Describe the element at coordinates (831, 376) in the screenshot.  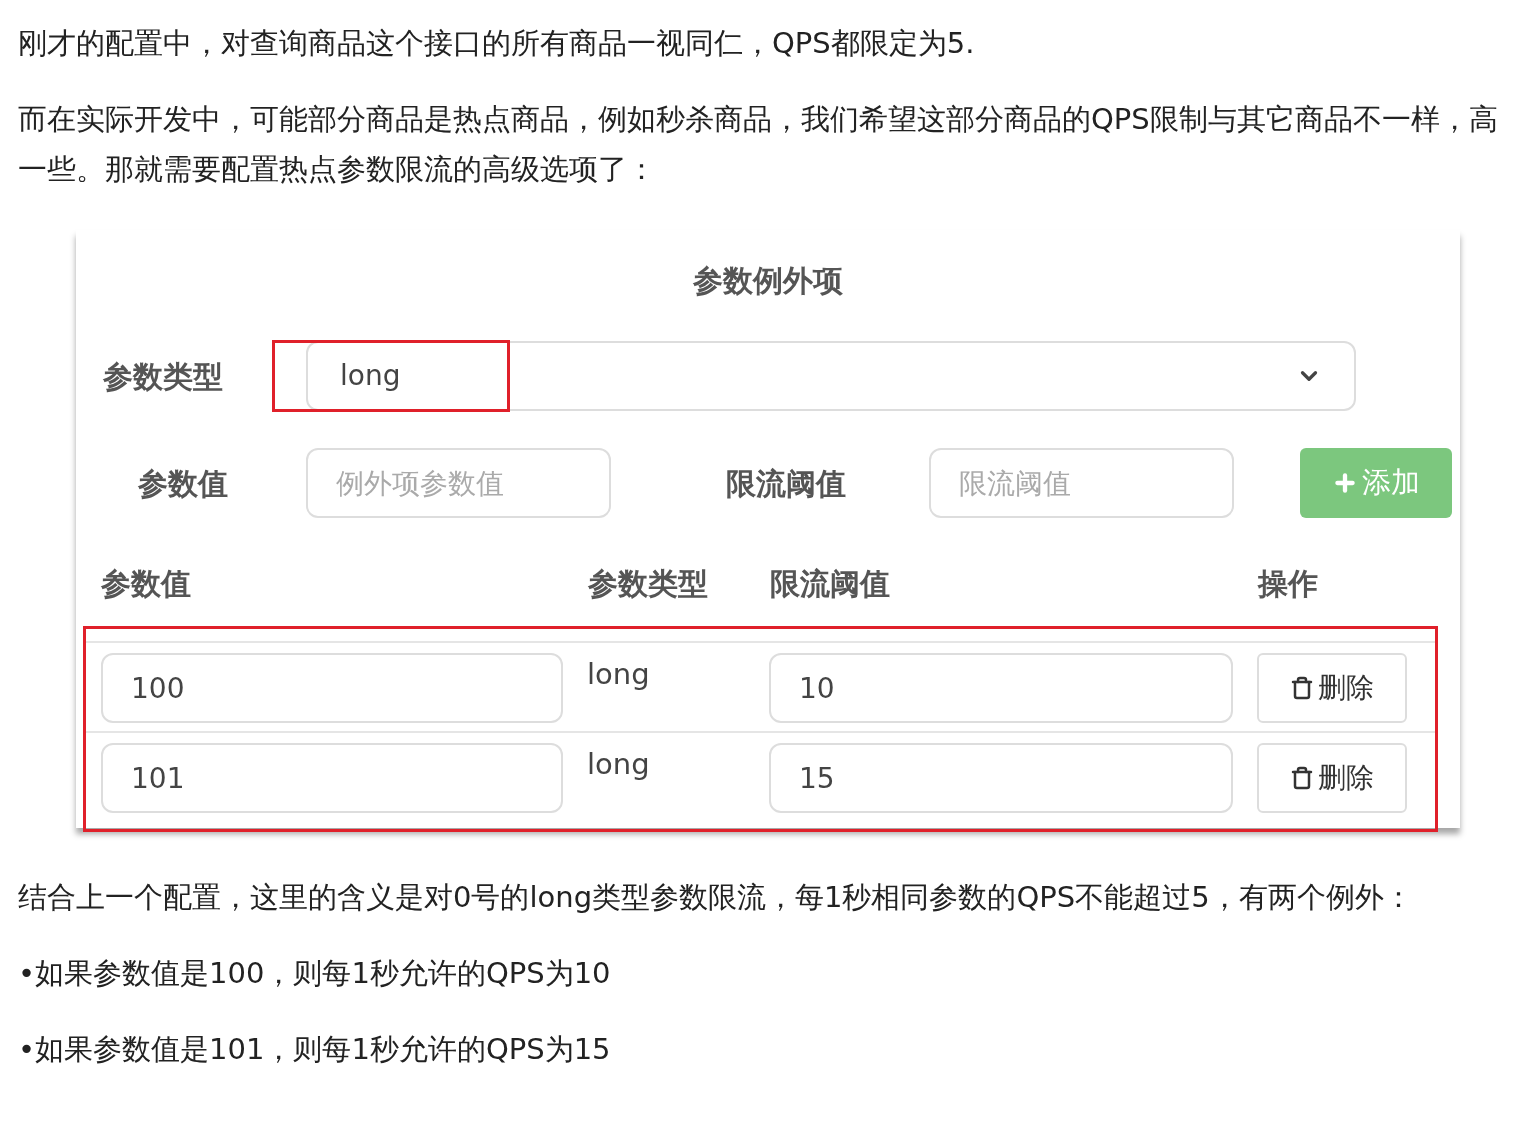
I see `select-field: long` at that location.